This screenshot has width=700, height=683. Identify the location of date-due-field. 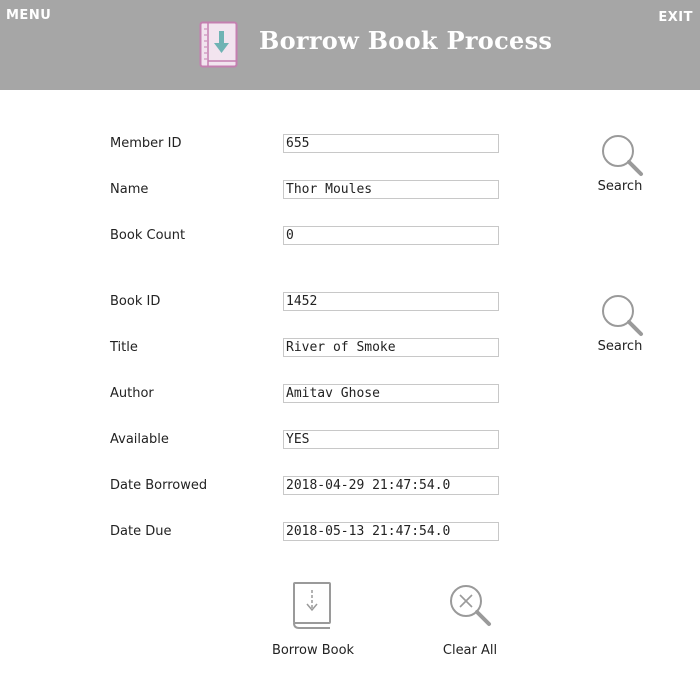
(391, 531).